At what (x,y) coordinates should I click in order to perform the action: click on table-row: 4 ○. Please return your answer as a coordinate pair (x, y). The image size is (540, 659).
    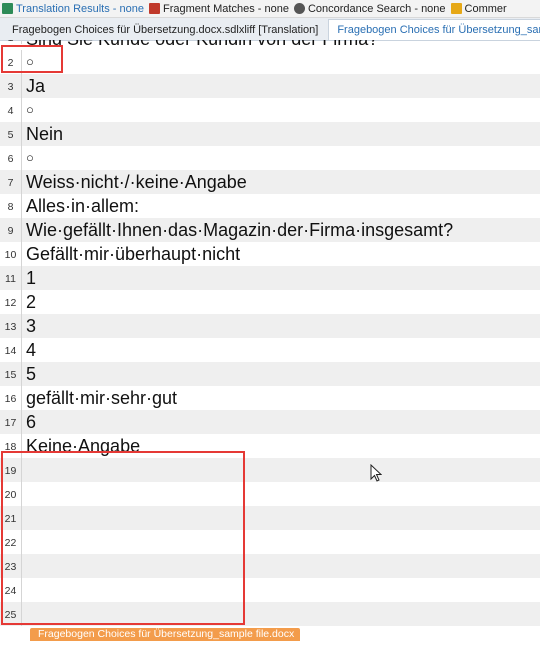
    Looking at the image, I should click on (270, 110).